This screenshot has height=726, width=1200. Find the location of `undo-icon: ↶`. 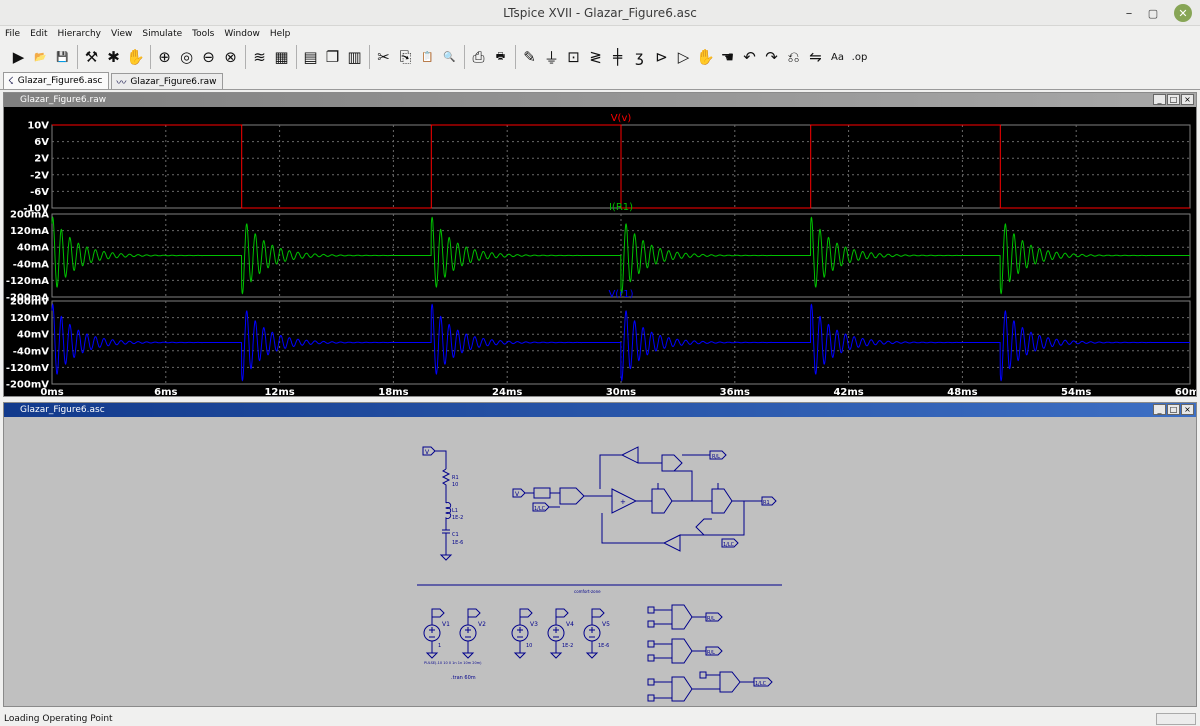

undo-icon: ↶ is located at coordinates (749, 57).